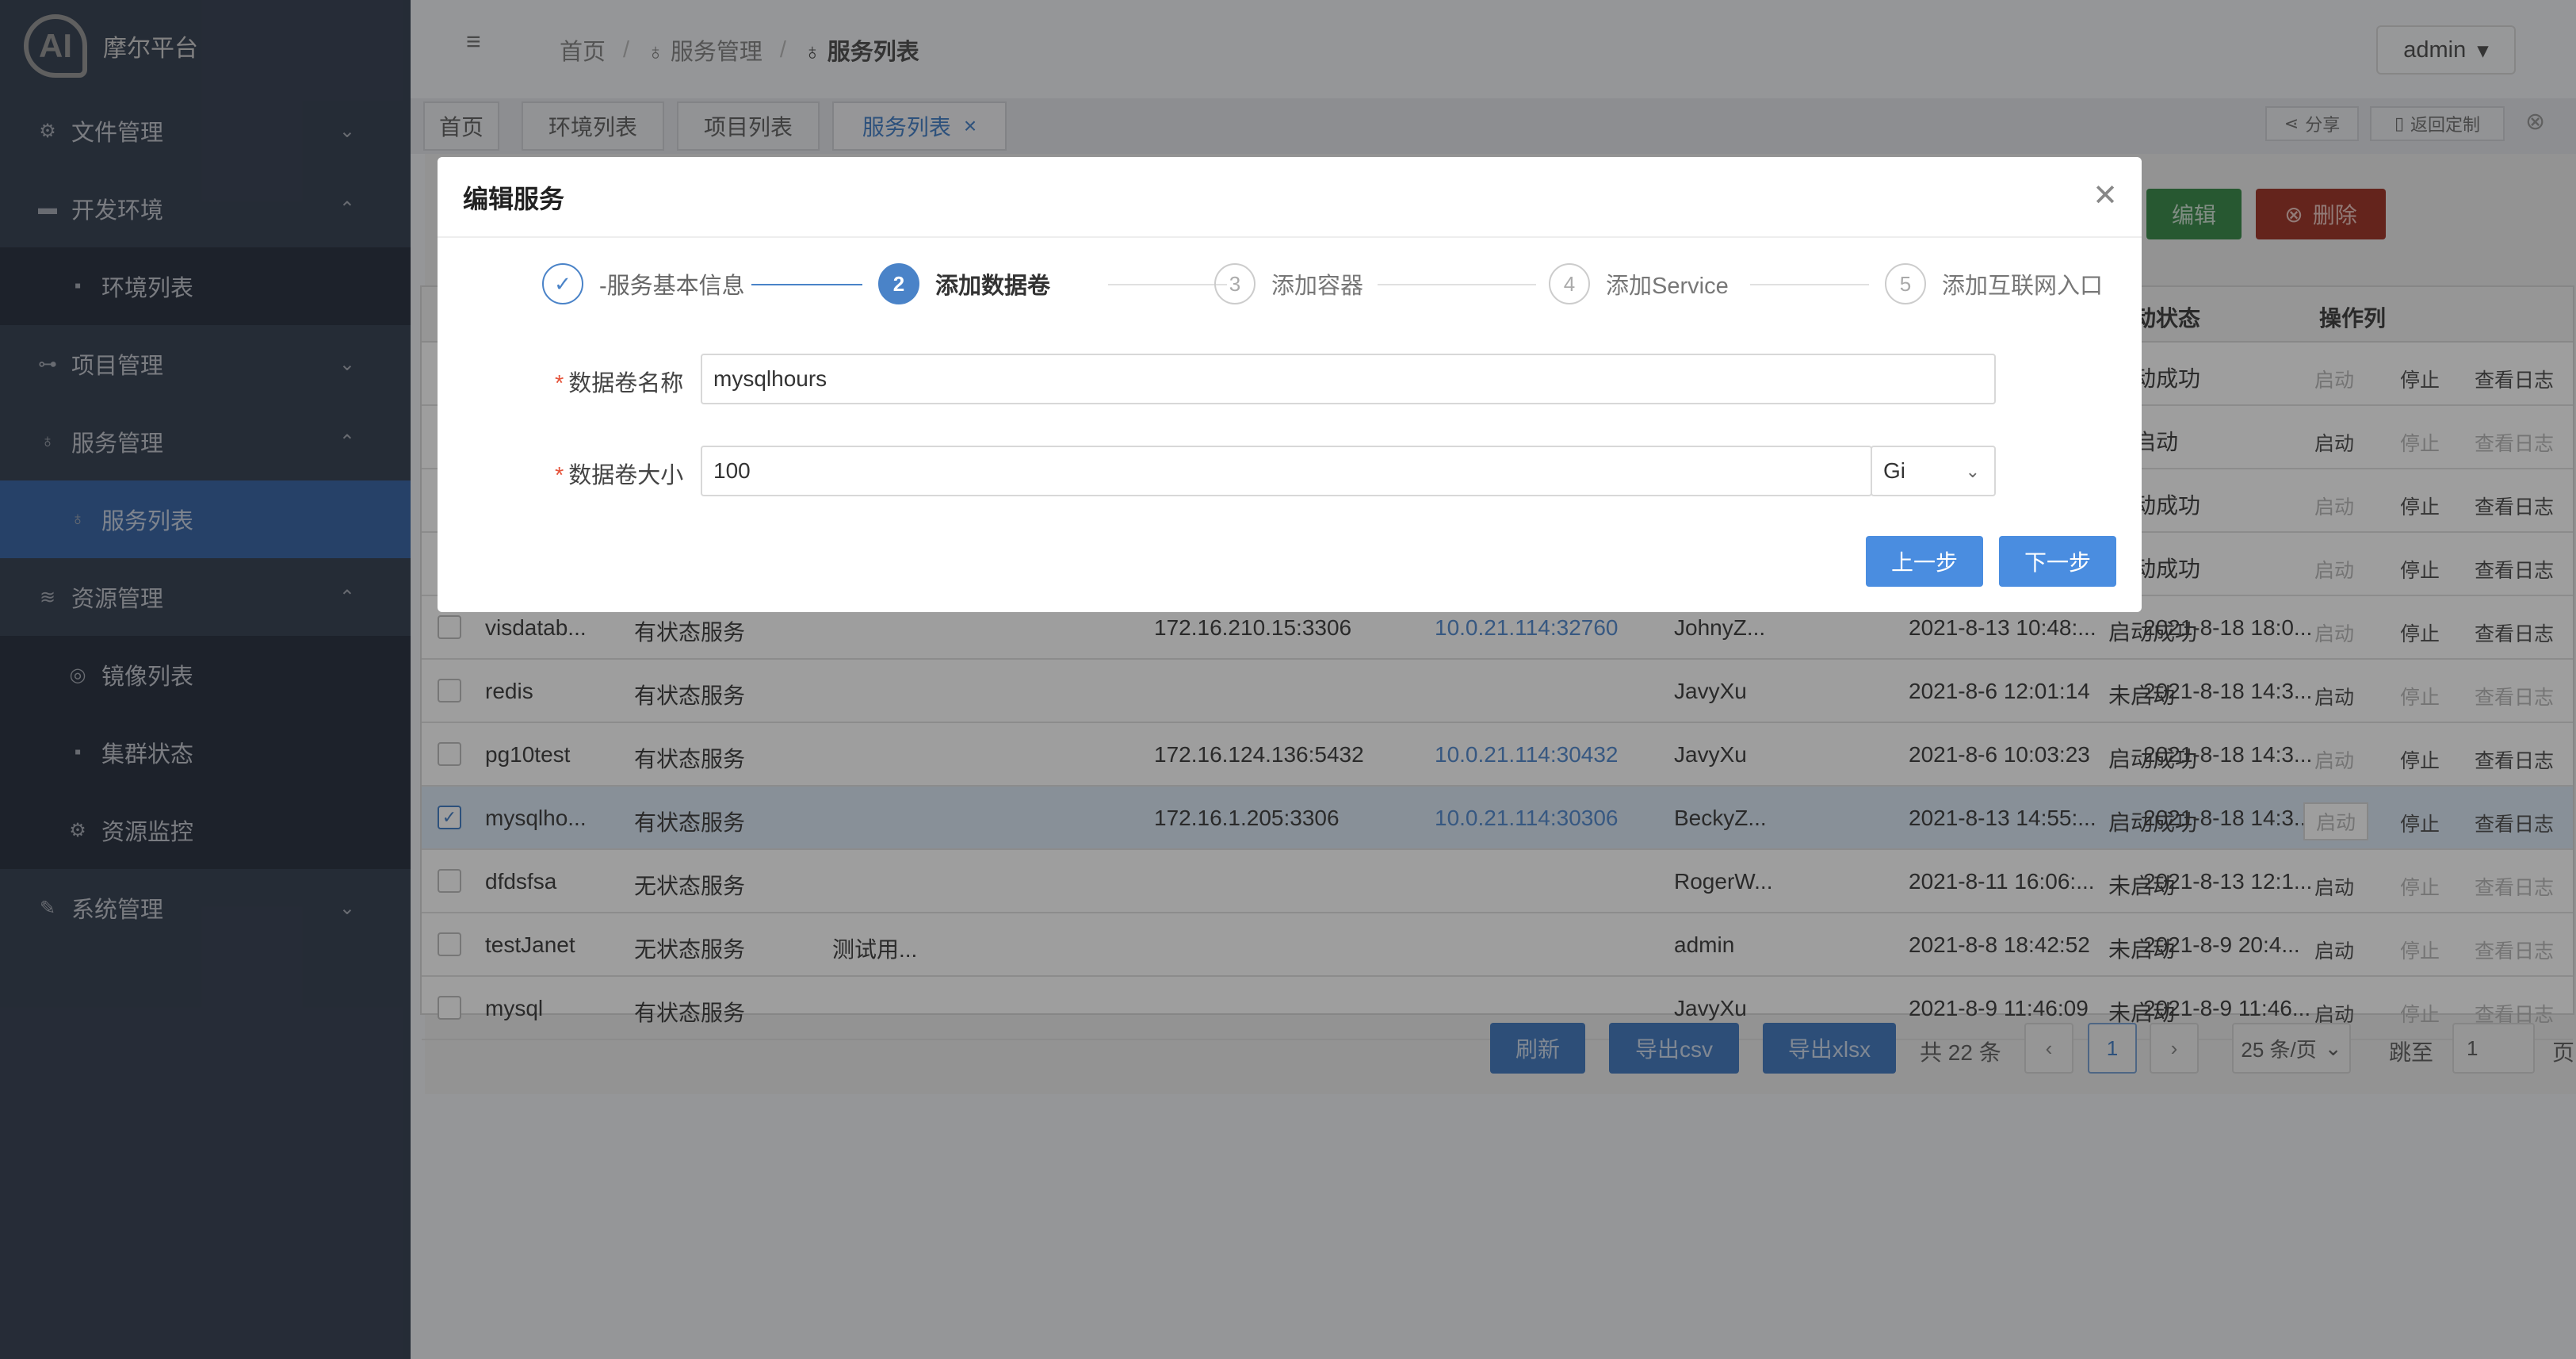 This screenshot has height=1359, width=2576. Describe the element at coordinates (562, 283) in the screenshot. I see `check-icon: ✓` at that location.